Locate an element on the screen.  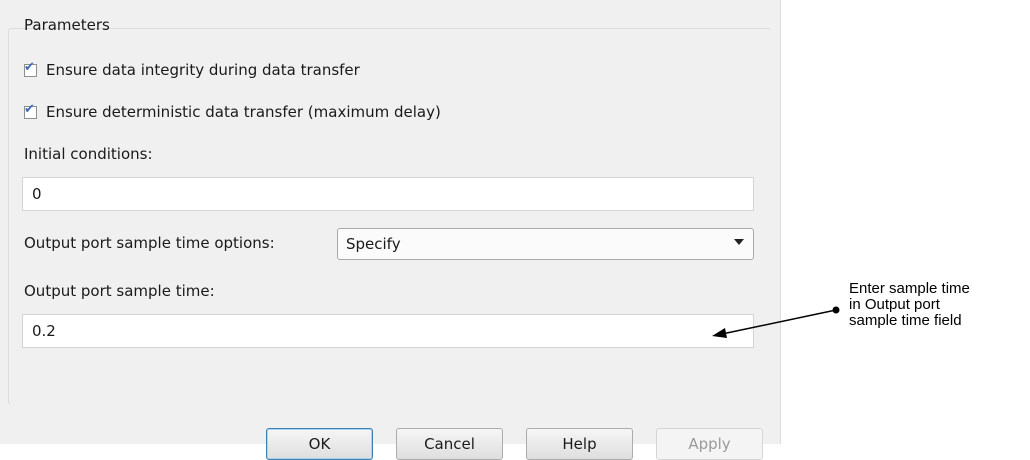
annotation-line: sample time field is located at coordinates (905, 320).